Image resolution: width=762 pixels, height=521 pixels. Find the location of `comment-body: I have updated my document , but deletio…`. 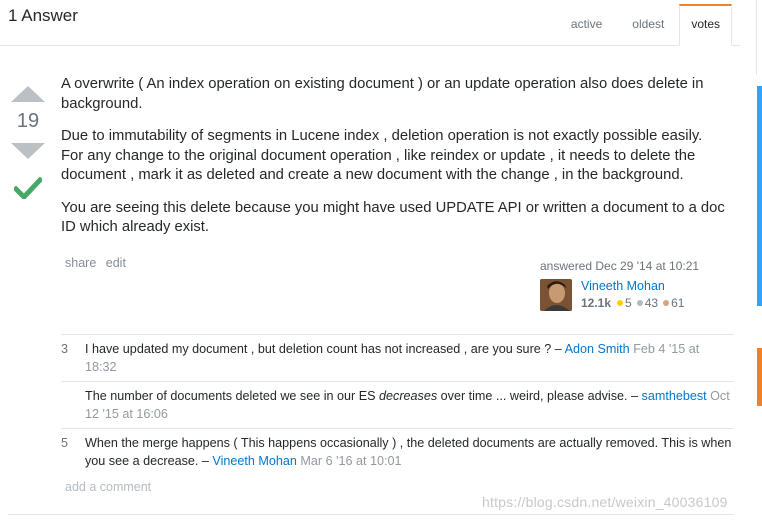

comment-body: I have updated my document , but deletio… is located at coordinates (409, 358).